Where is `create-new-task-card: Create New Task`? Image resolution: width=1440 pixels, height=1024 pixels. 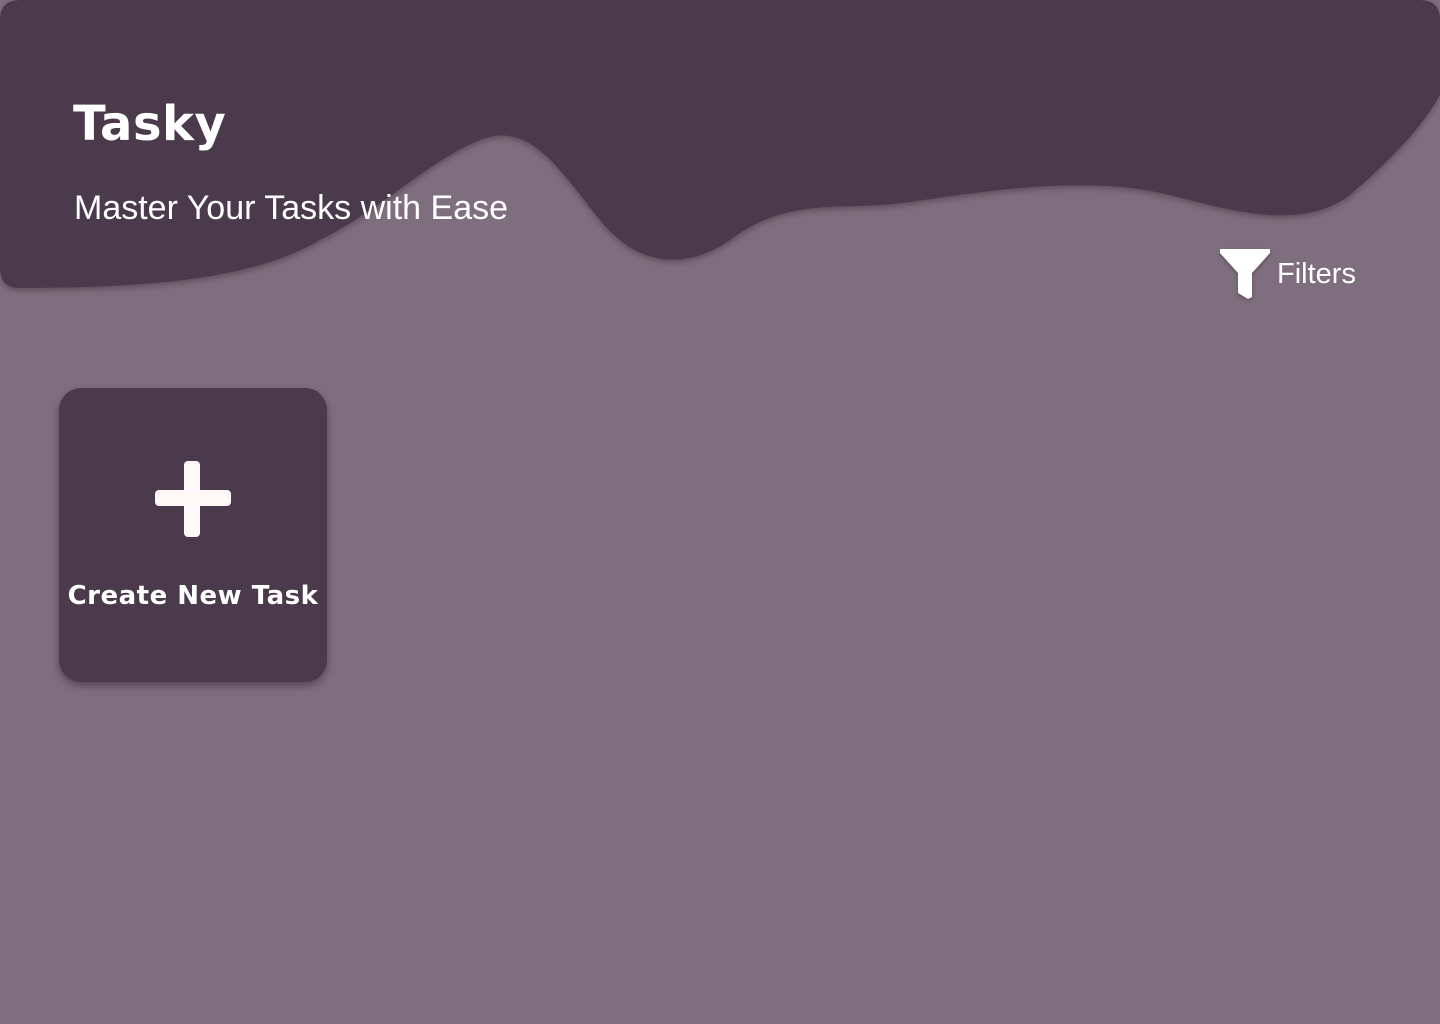 create-new-task-card: Create New Task is located at coordinates (193, 535).